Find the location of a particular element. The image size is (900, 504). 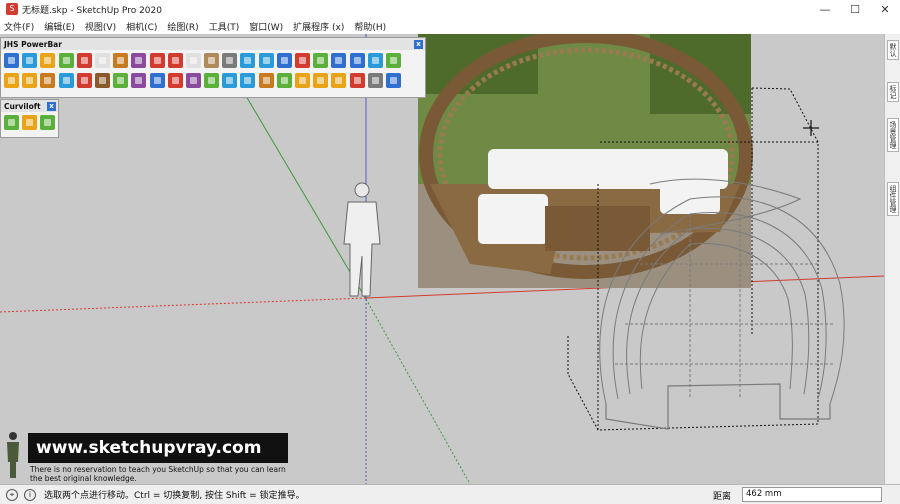

powerbar-row2-tool-19-icon is located at coordinates (339, 80).